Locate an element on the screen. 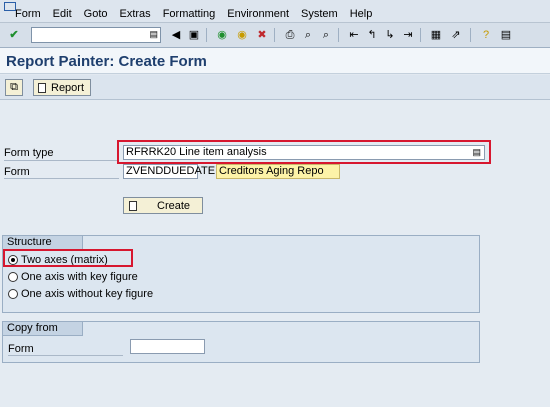 This screenshot has width=550, height=407. triangle-left-icon: ◀ is located at coordinates (176, 35).